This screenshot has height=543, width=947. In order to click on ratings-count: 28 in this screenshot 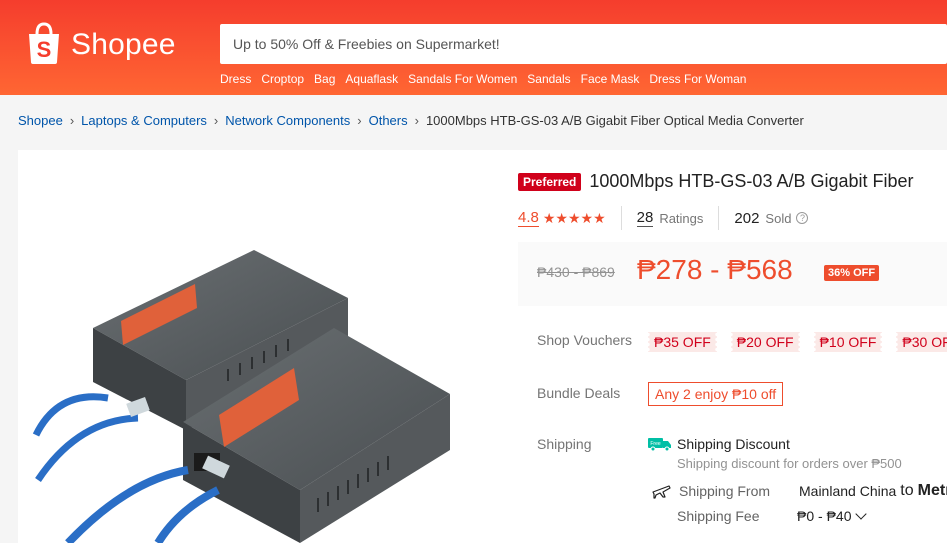, I will do `click(645, 218)`.